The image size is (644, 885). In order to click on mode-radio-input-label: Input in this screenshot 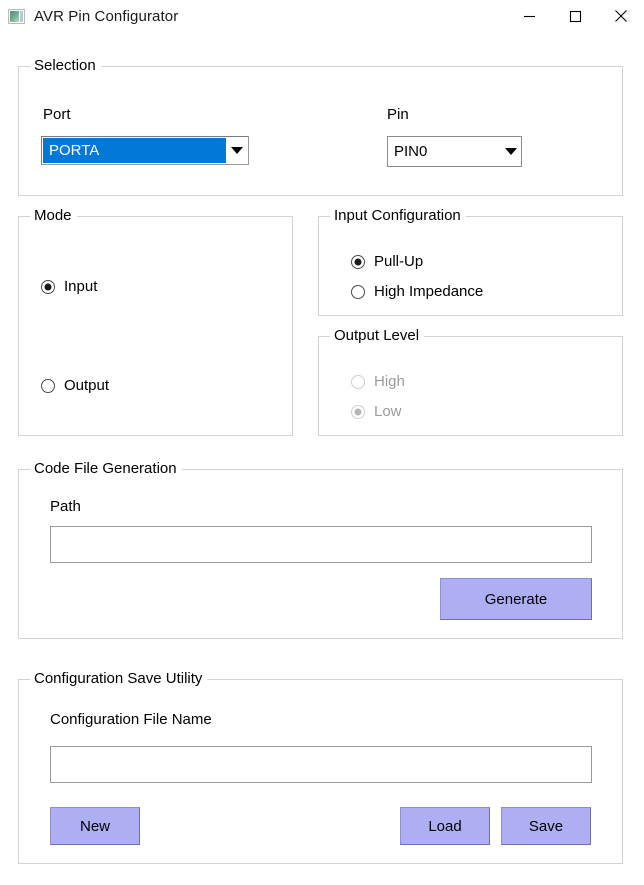, I will do `click(81, 286)`.